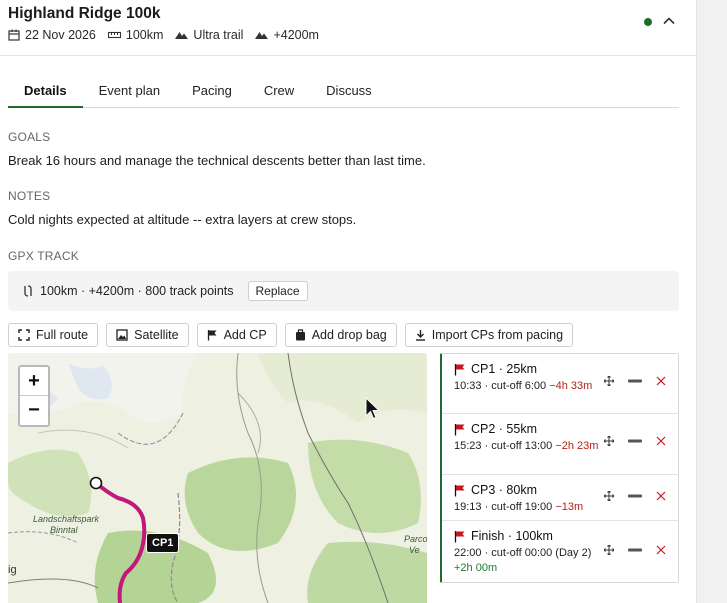 The height and width of the screenshot is (603, 727). I want to click on tab-event-plan: Event plan, so click(129, 93).